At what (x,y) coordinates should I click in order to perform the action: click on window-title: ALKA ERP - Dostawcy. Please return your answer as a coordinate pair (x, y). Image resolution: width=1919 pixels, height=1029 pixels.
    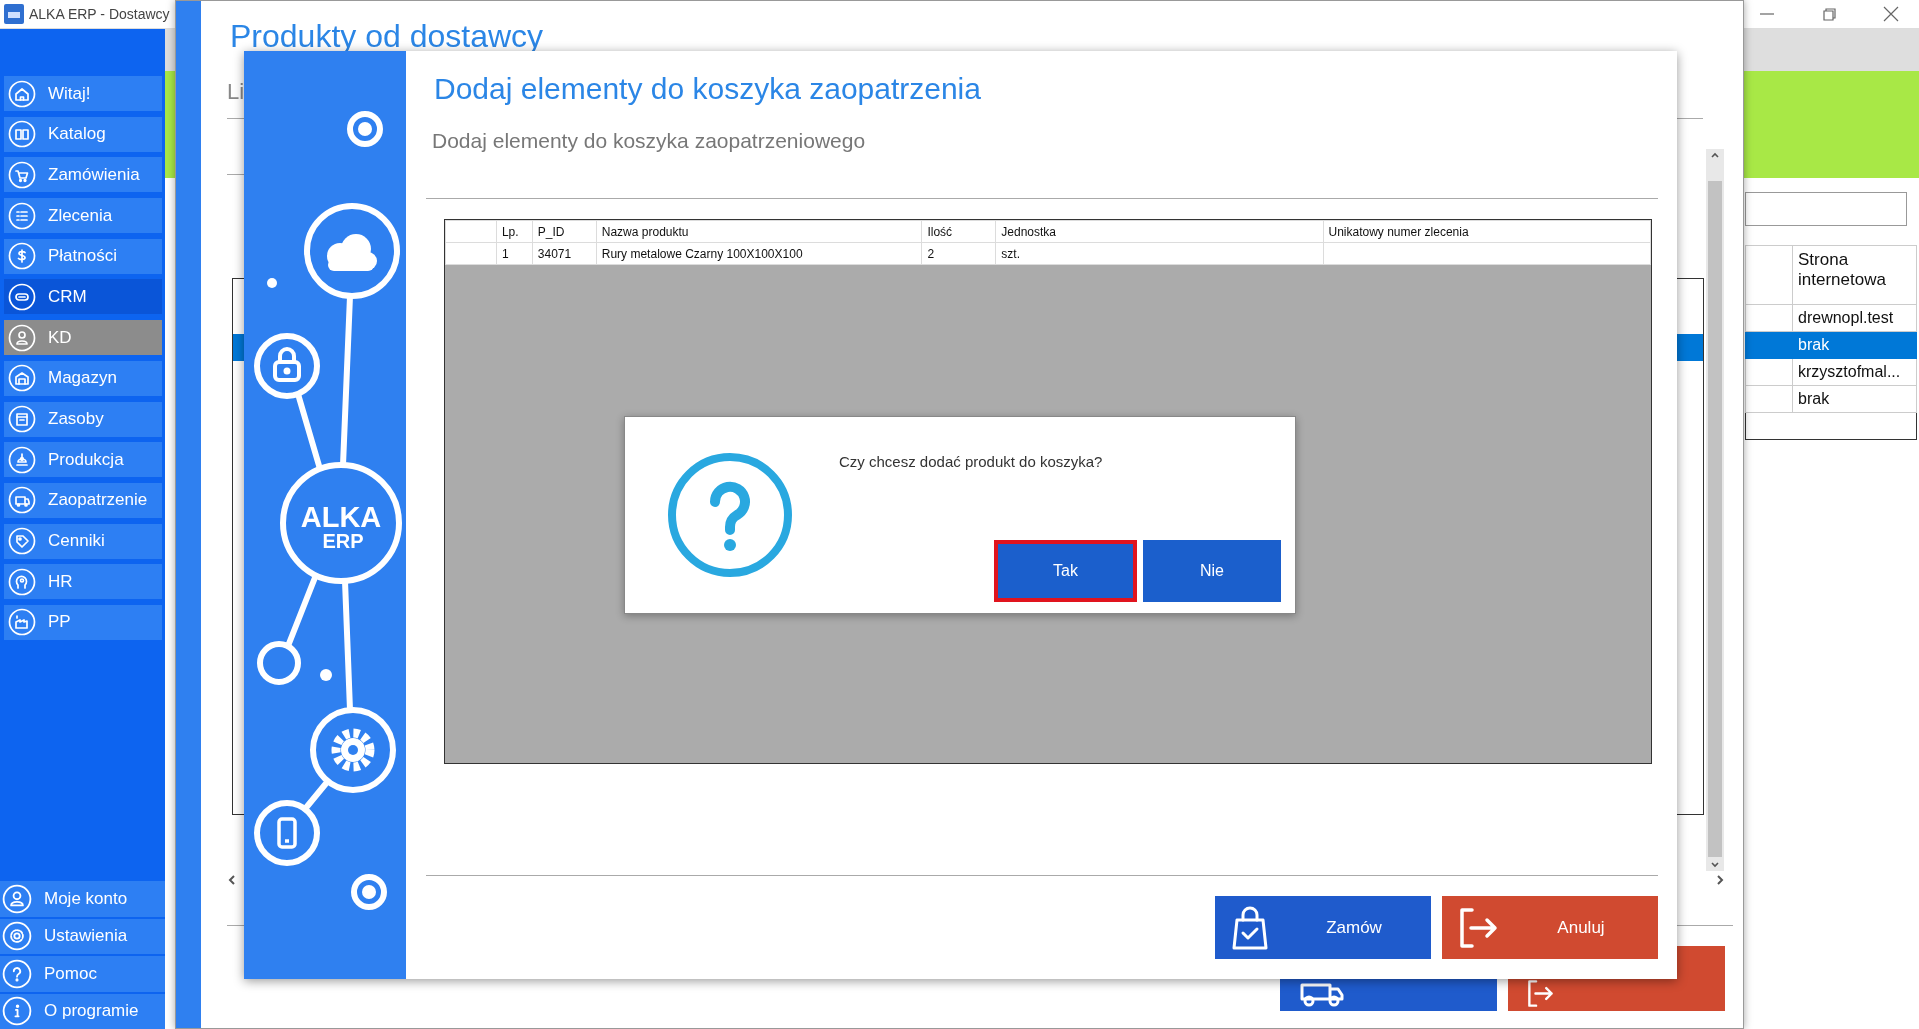
    Looking at the image, I should click on (99, 14).